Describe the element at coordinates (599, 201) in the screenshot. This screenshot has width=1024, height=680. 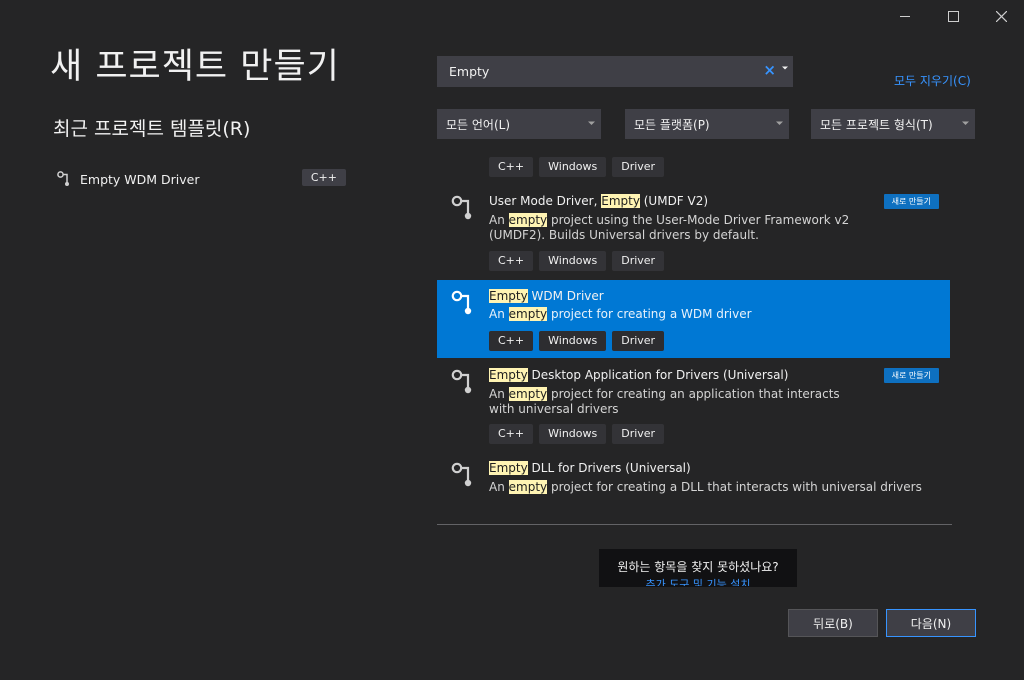
I see `template-name: User Mode Driver, Empty (UMDF V2)` at that location.